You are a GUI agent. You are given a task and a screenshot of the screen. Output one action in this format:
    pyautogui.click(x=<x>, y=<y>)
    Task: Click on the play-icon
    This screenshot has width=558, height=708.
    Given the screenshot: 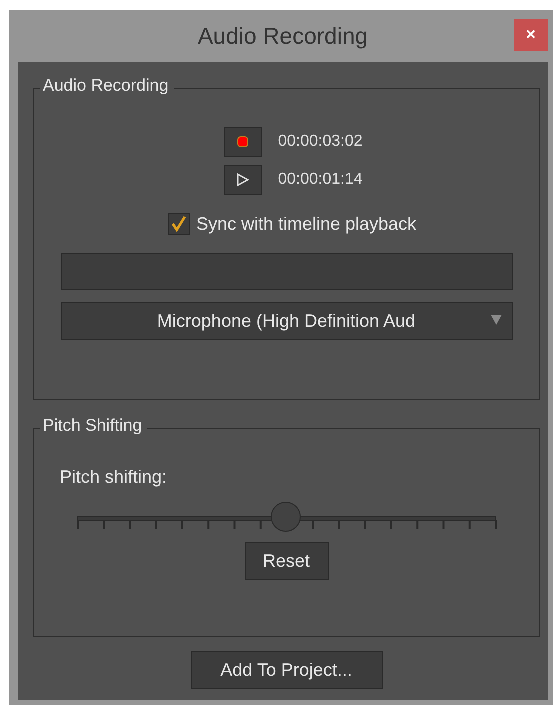 What is the action you would take?
    pyautogui.click(x=243, y=180)
    